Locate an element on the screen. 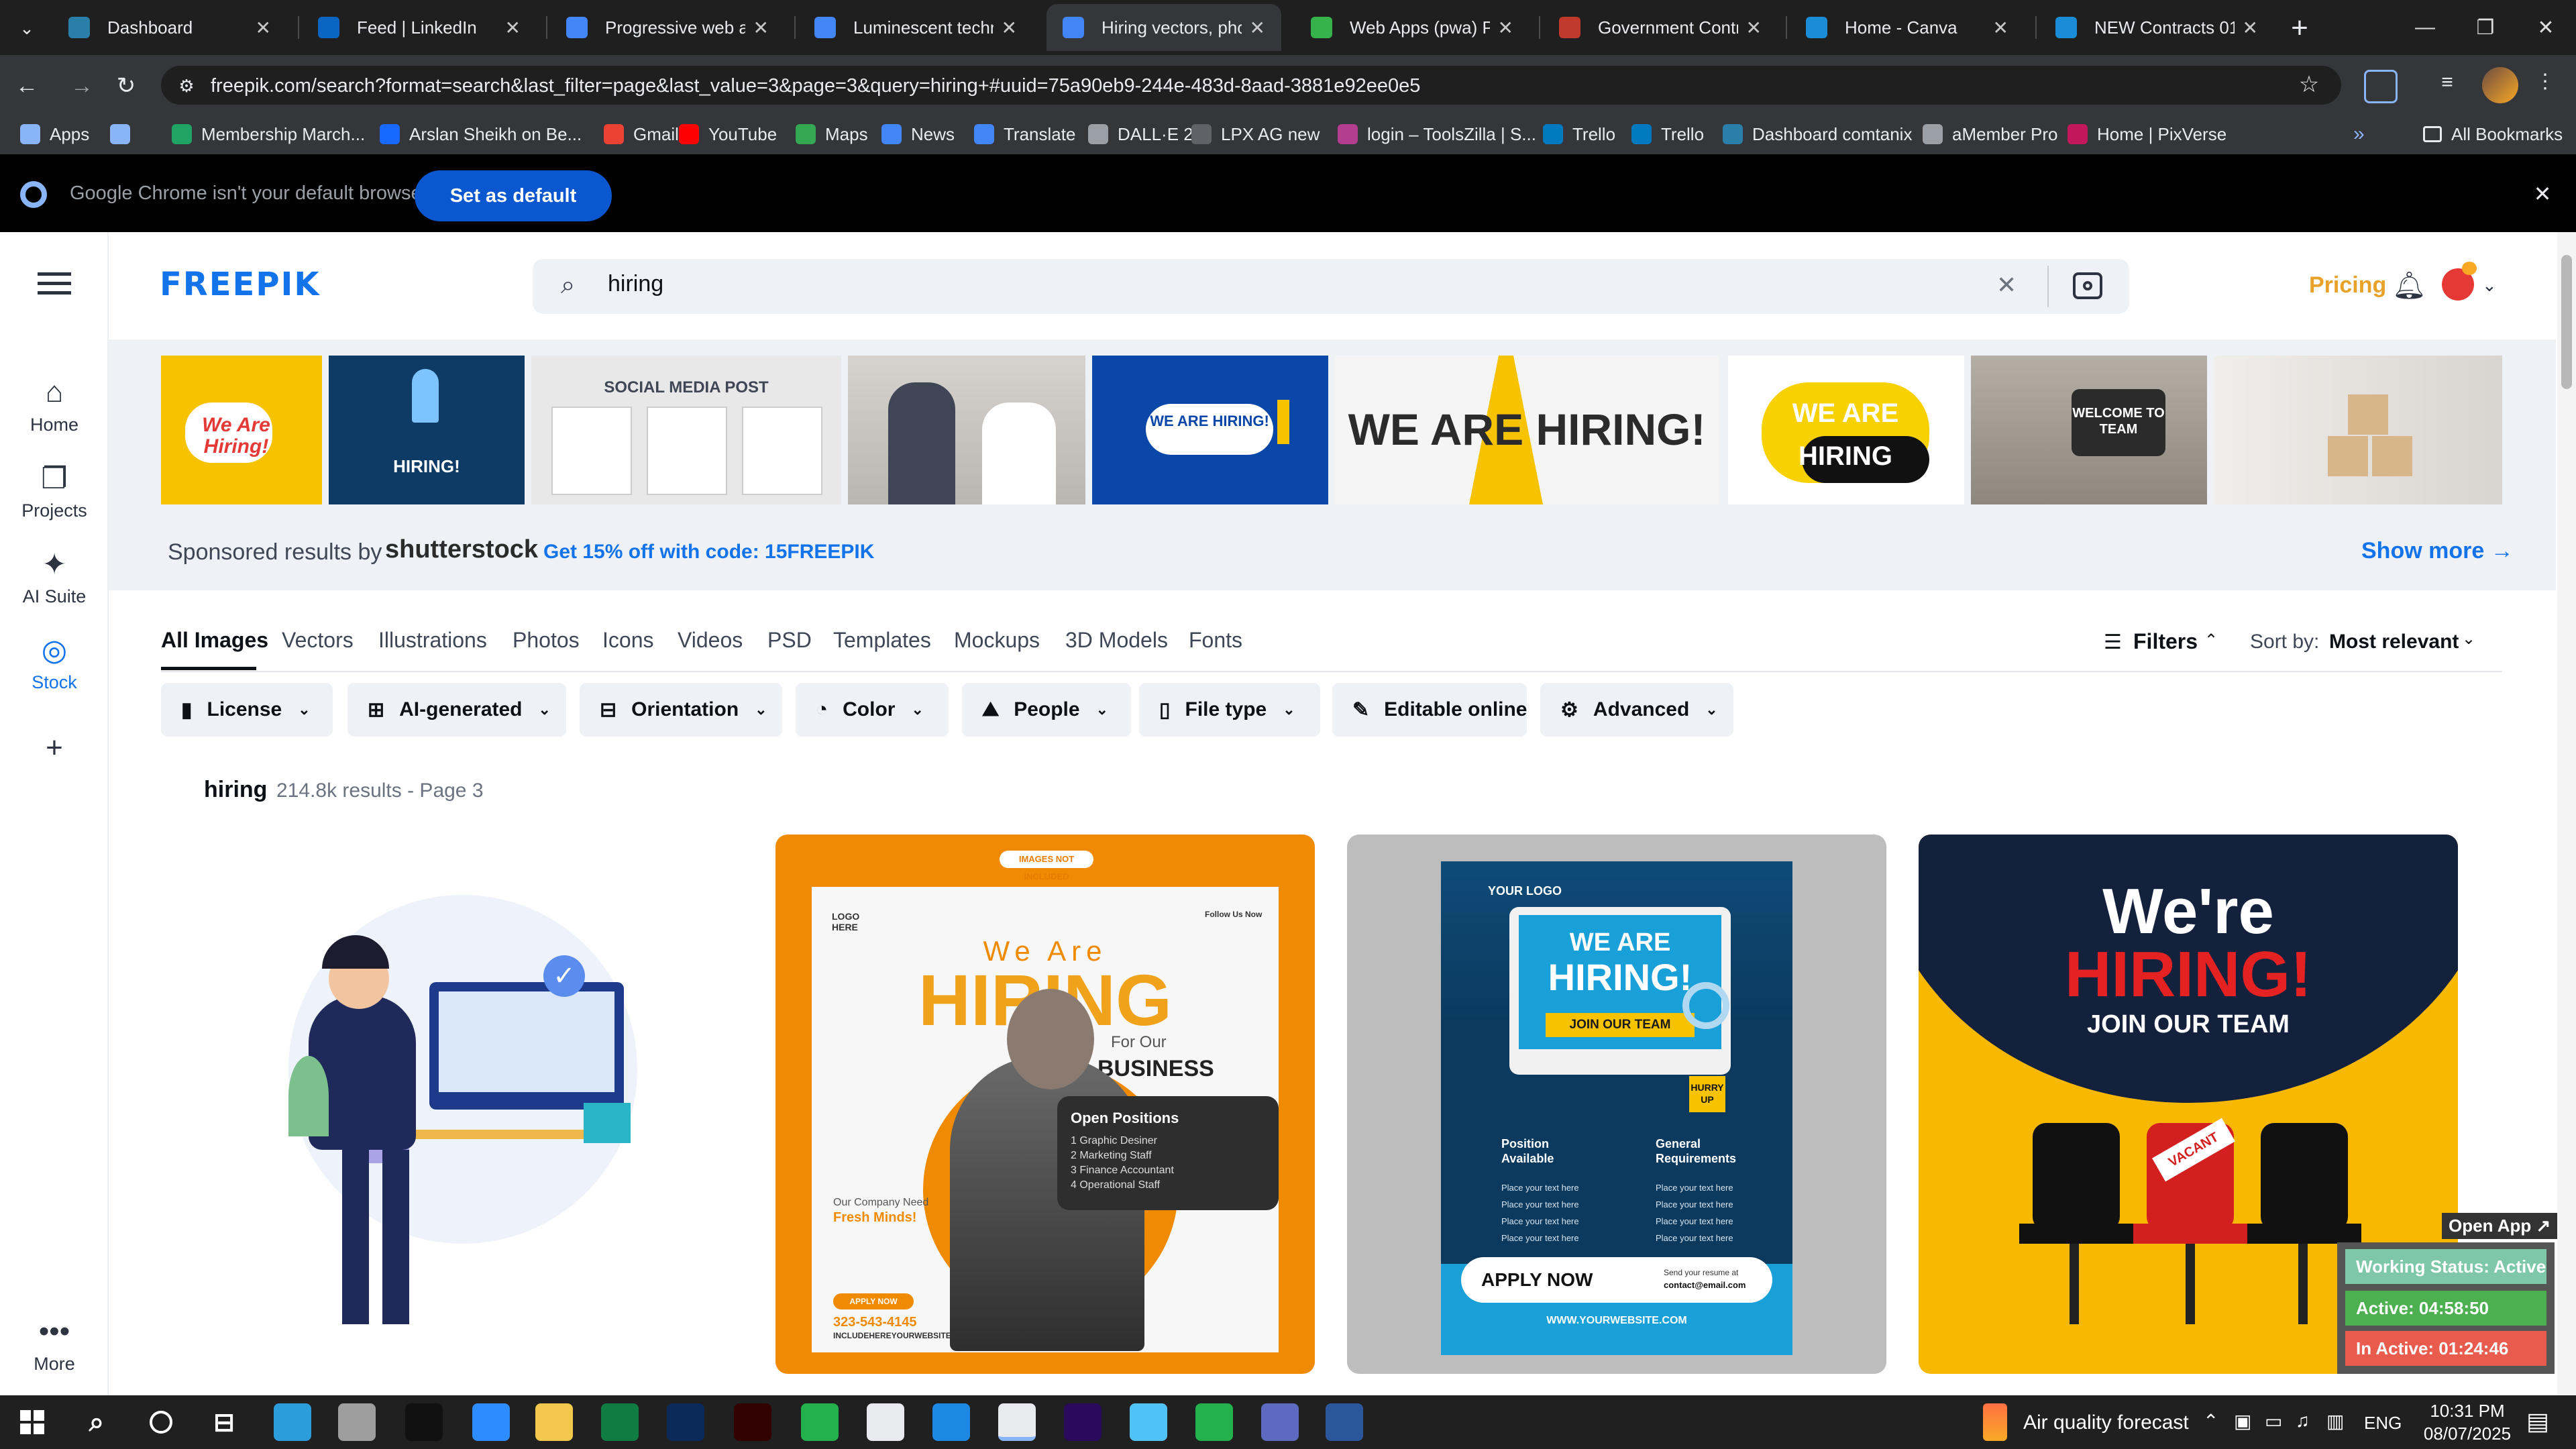 Image resolution: width=2576 pixels, height=1449 pixels. hamburger-menu-icon is located at coordinates (54, 283).